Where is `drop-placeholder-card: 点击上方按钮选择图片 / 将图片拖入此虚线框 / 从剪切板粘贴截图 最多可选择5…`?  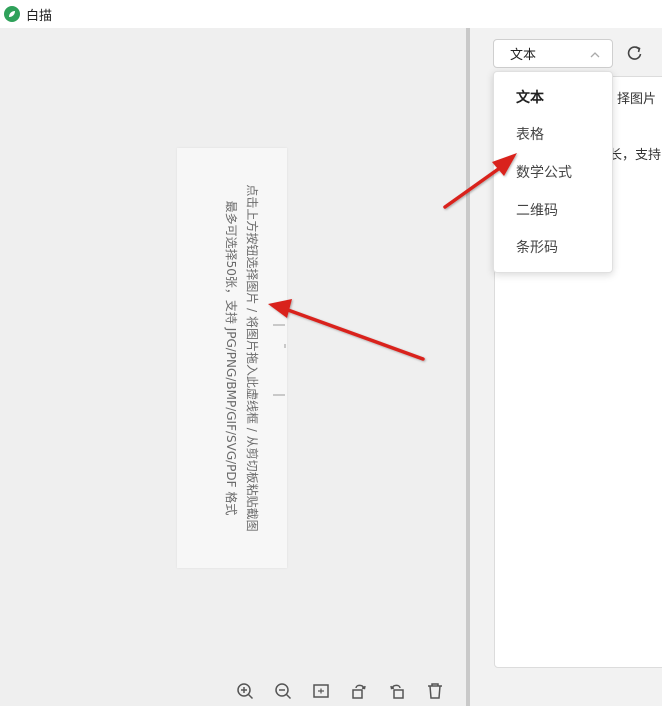
drop-placeholder-card: 点击上方按钮选择图片 / 将图片拖入此虚线框 / 从剪切板粘贴截图 最多可选择5… is located at coordinates (232, 358).